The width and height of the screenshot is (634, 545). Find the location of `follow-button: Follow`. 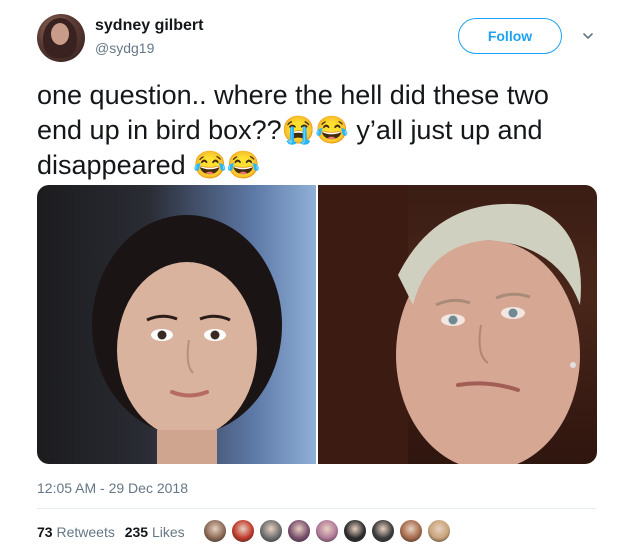

follow-button: Follow is located at coordinates (510, 36).